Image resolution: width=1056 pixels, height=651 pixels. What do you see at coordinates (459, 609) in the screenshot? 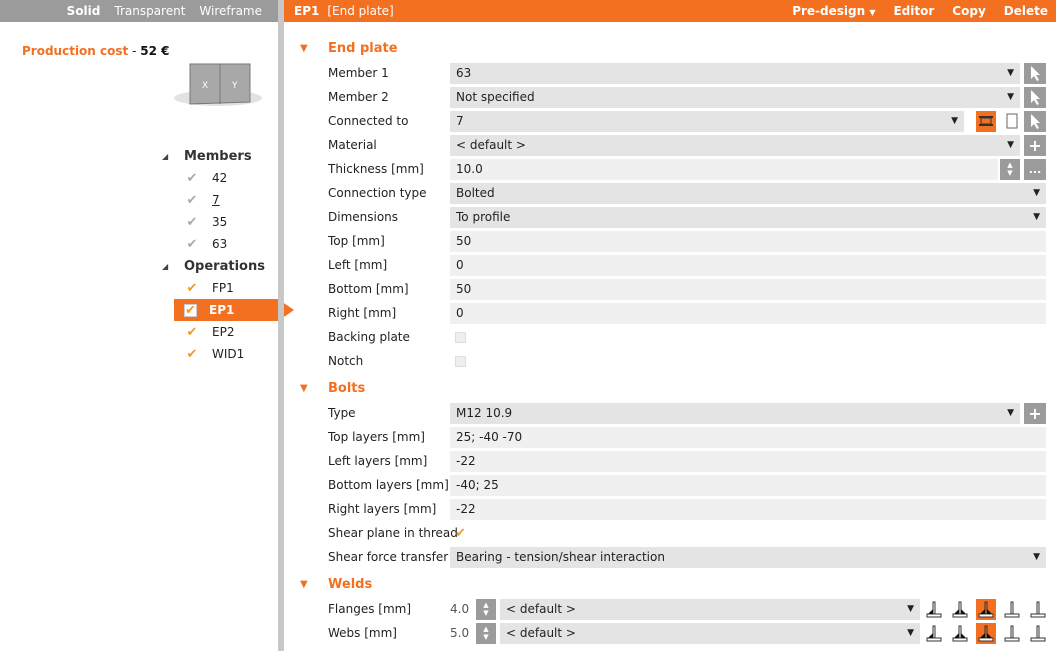
I see `weld-size: 4.0` at bounding box center [459, 609].